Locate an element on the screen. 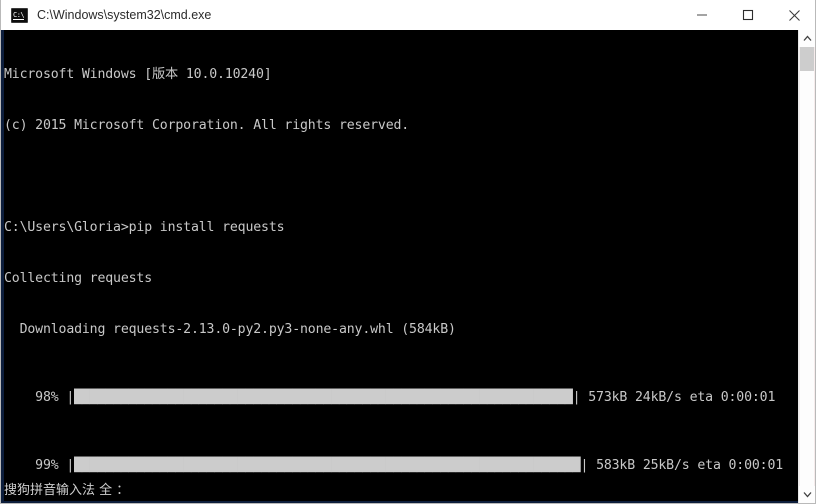  scroll-up-button is located at coordinates (807, 38).